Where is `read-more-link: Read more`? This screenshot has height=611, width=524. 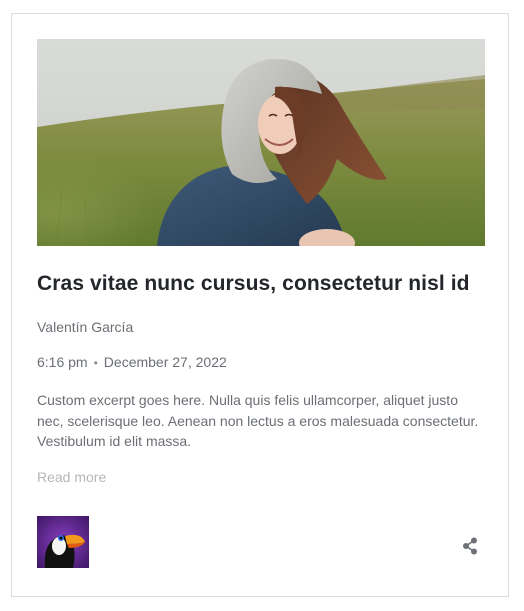
read-more-link: Read more is located at coordinates (71, 477).